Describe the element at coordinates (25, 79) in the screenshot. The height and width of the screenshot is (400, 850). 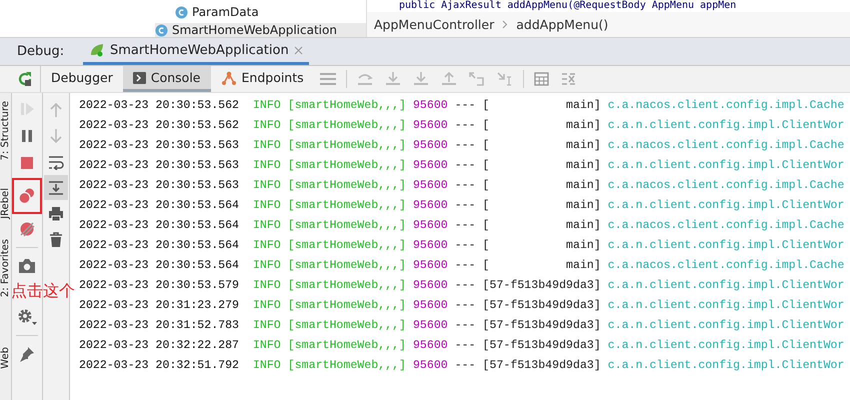
I see `rerun-icon` at that location.